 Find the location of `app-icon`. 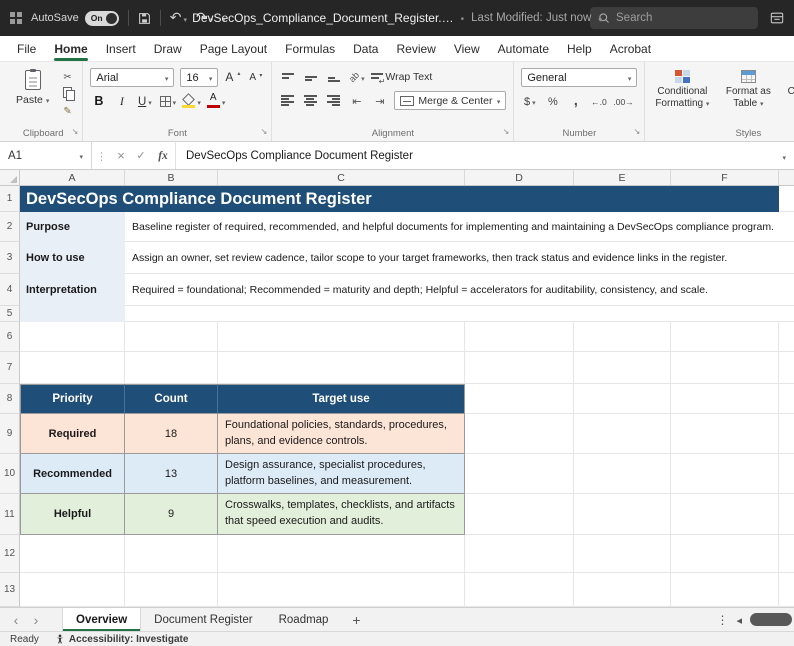

app-icon is located at coordinates (16, 18).